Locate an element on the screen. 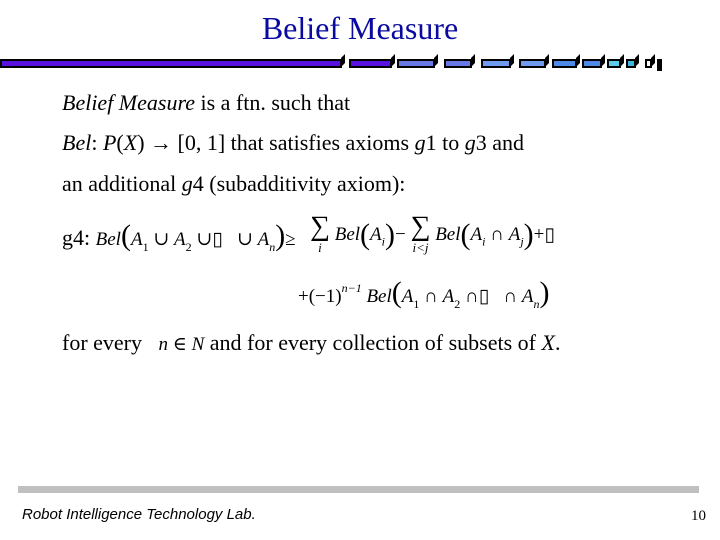 The height and width of the screenshot is (540, 720). decorative-bar is located at coordinates (360, 64).